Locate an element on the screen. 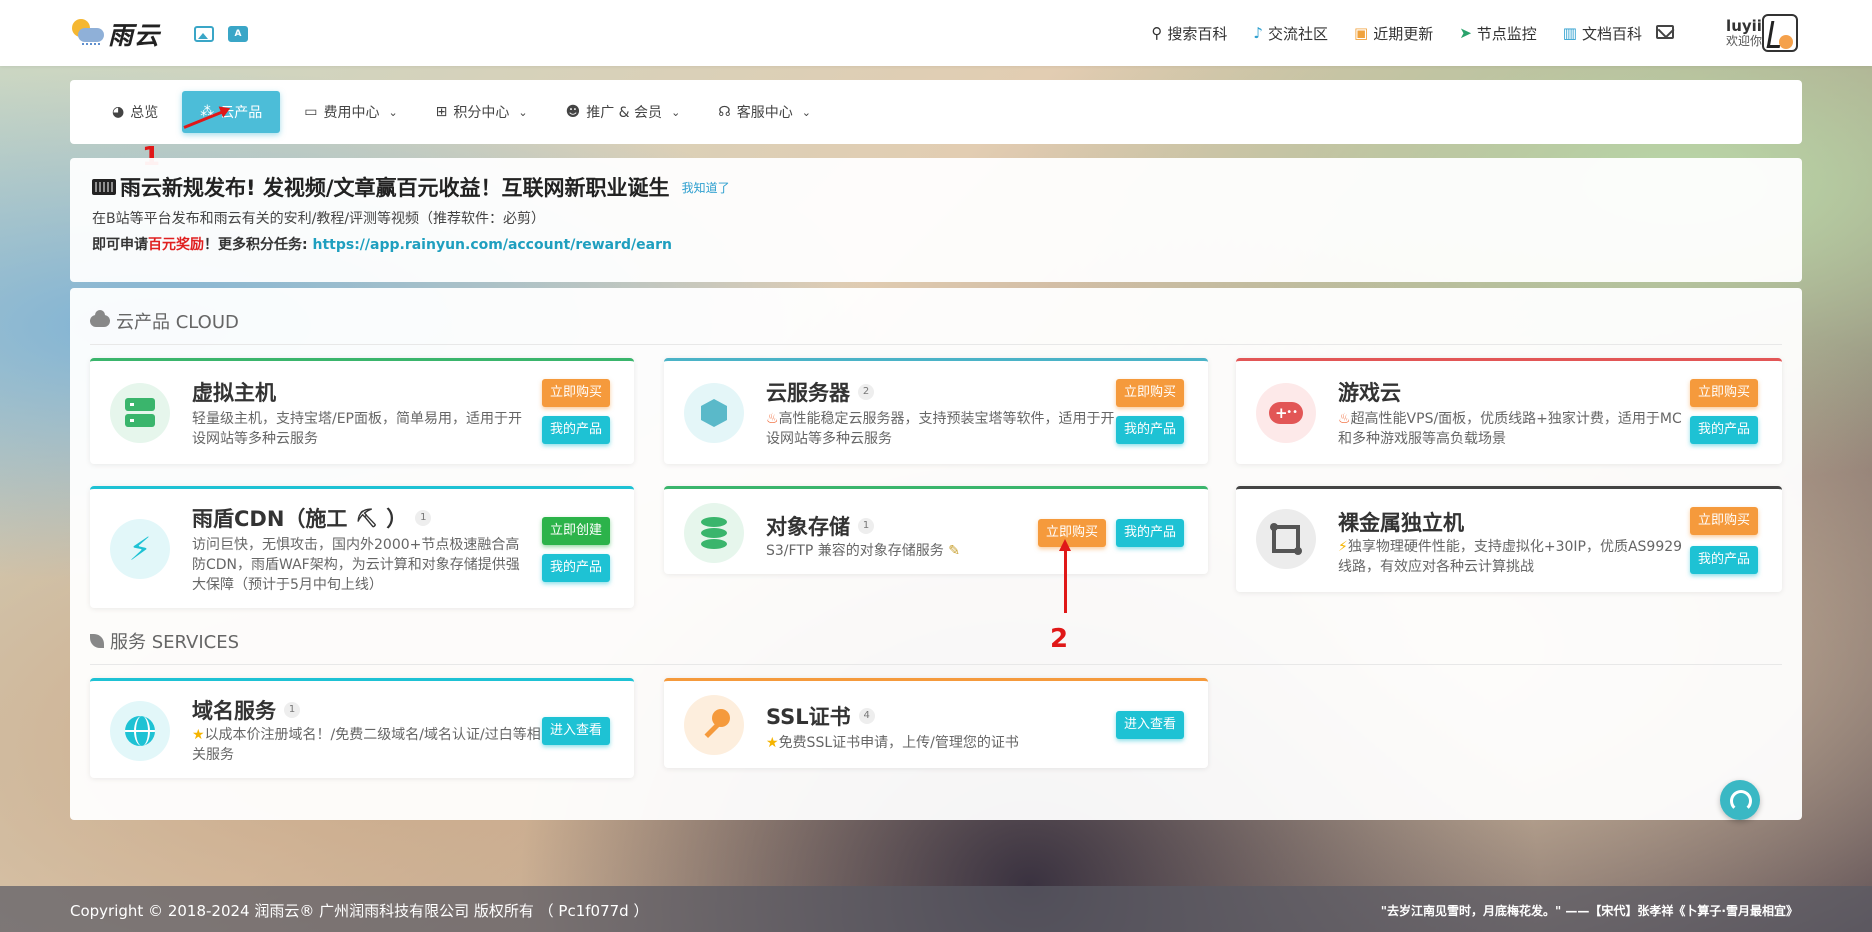 The height and width of the screenshot is (932, 1872). card-desc: ★以成本价注册域名！/免费二级域名/域名认证/过白等相关服务 is located at coordinates (366, 745).